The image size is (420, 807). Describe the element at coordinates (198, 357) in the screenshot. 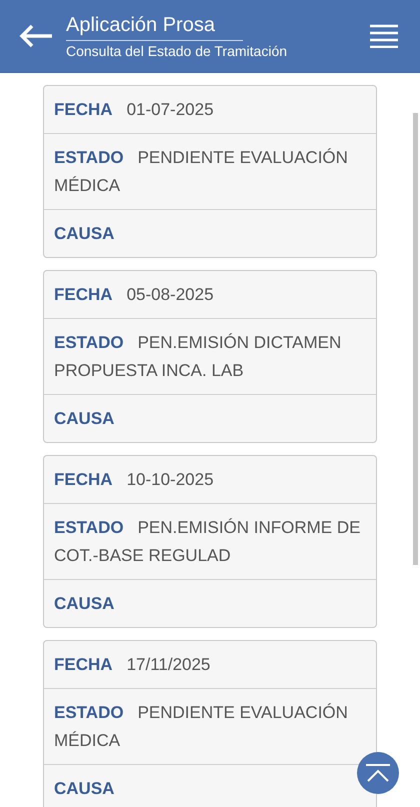

I see `field-text: ESTADO PEN.EMISIÓN DICTAMEN PROPUESTA INCA. LAB` at that location.